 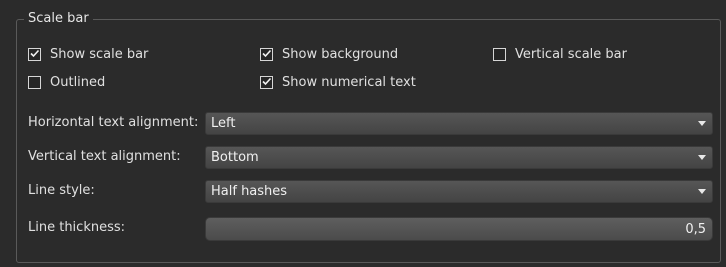 I want to click on vertical-text-alignment-label: Vertical text alignment:, so click(x=104, y=156).